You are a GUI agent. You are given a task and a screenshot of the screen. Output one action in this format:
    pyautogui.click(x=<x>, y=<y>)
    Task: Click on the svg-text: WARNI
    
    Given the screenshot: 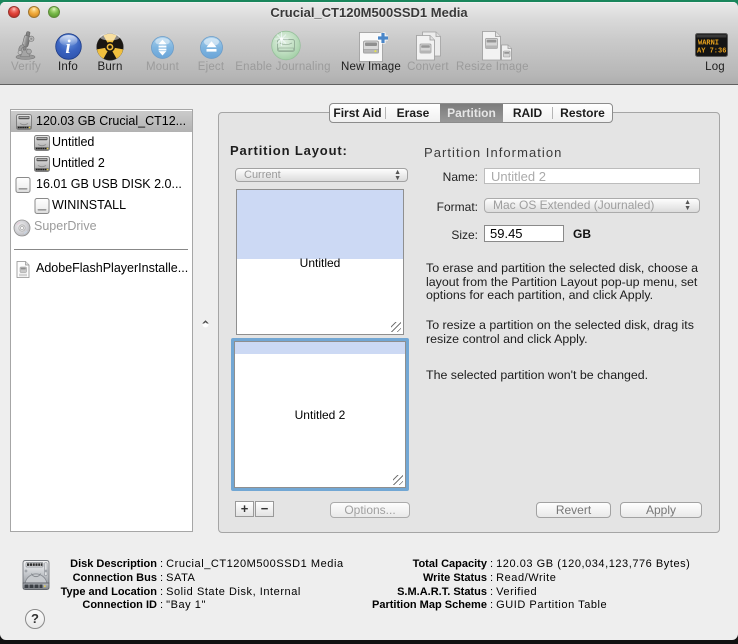 What is the action you would take?
    pyautogui.click(x=708, y=44)
    